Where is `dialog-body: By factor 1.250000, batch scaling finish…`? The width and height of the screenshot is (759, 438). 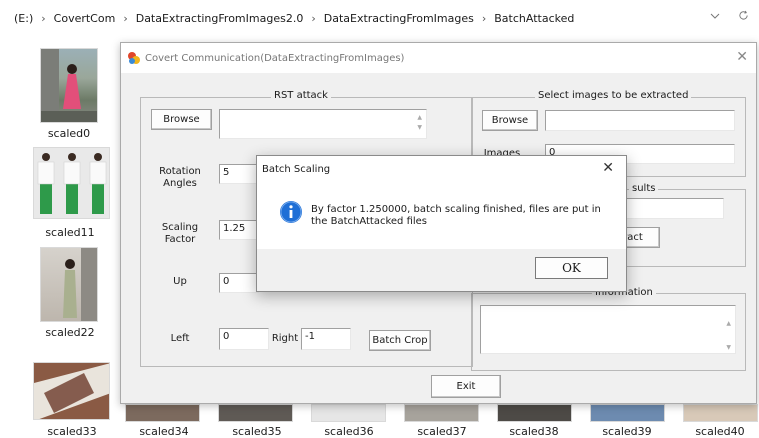
dialog-body: By factor 1.250000, batch scaling finish… is located at coordinates (441, 216).